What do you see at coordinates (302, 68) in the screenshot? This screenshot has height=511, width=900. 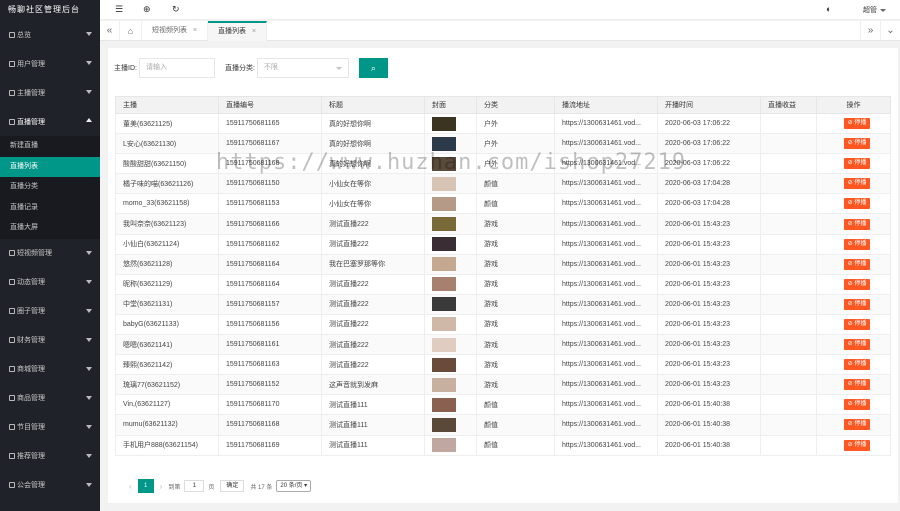 I see `category-select: 不限` at bounding box center [302, 68].